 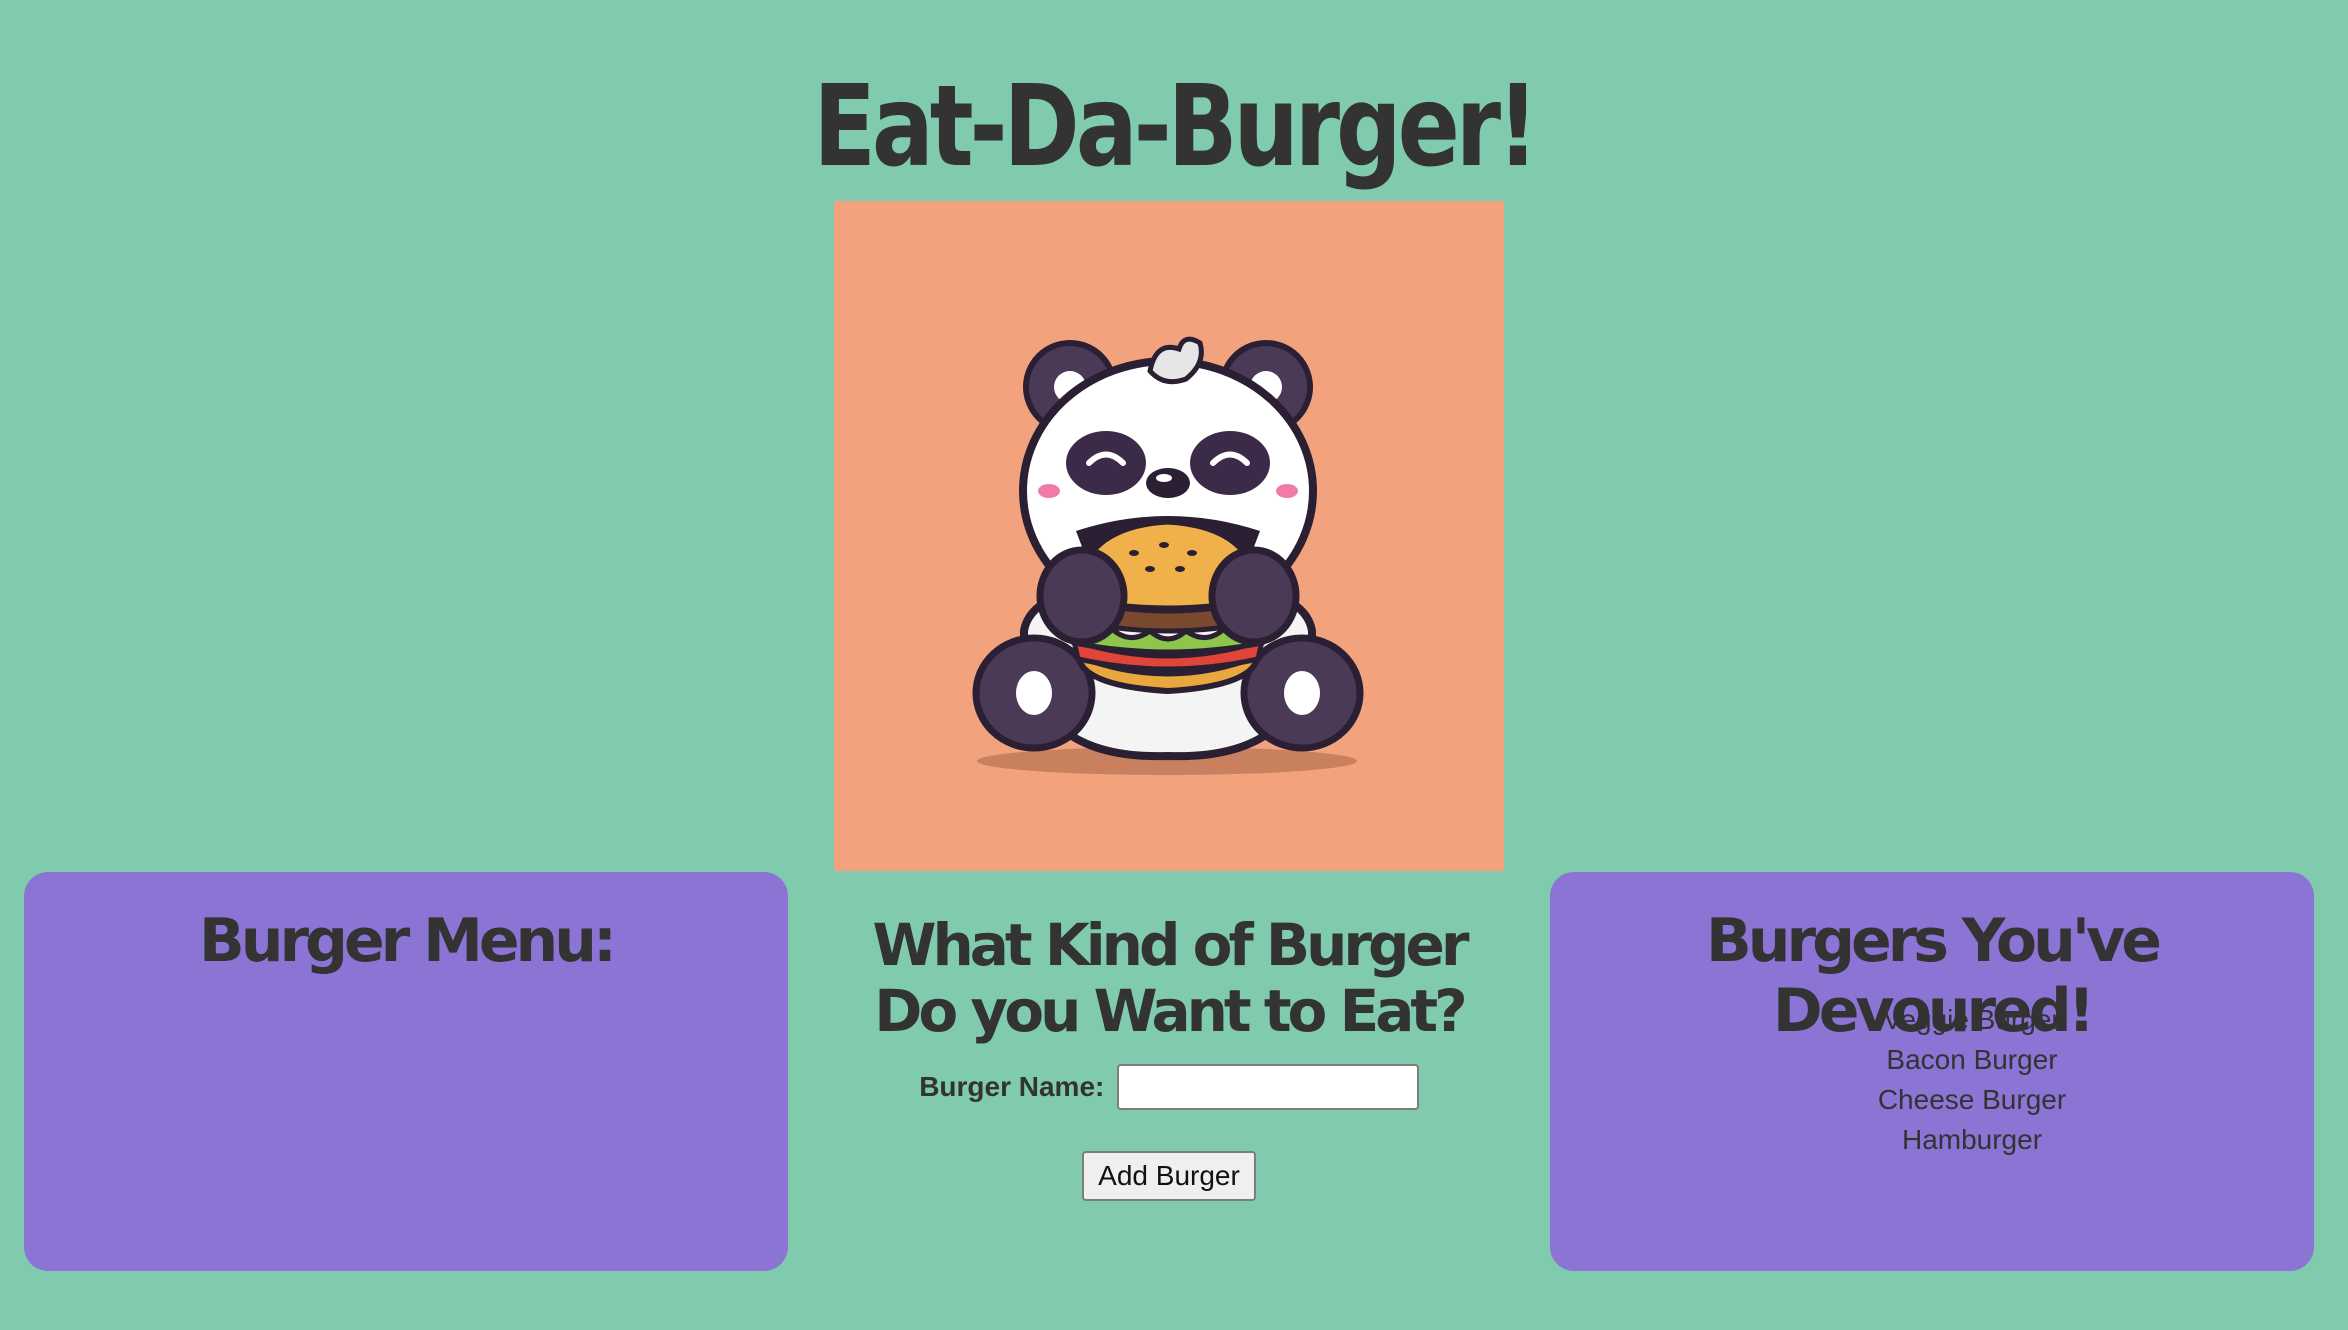 What do you see at coordinates (1972, 1139) in the screenshot?
I see `devoured-item: Hamburger` at bounding box center [1972, 1139].